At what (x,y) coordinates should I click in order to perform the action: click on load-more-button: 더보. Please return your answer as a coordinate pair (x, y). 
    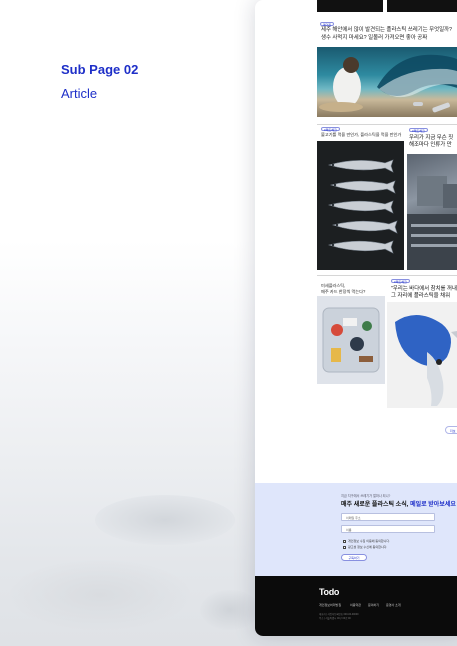
    Looking at the image, I should click on (451, 430).